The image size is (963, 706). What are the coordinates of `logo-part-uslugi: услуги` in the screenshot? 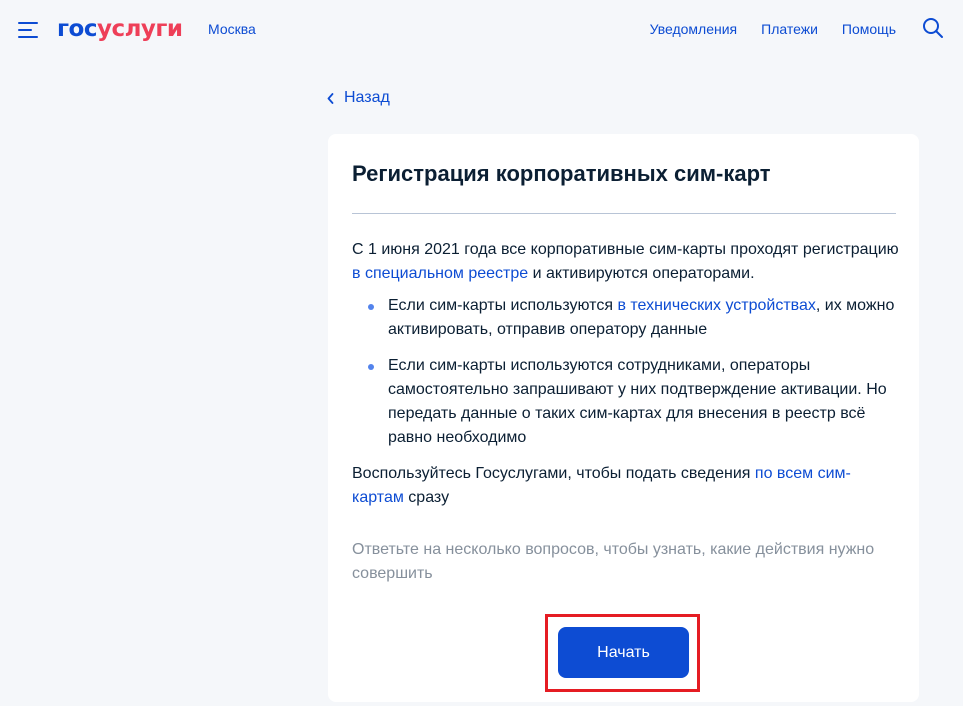 It's located at (139, 29).